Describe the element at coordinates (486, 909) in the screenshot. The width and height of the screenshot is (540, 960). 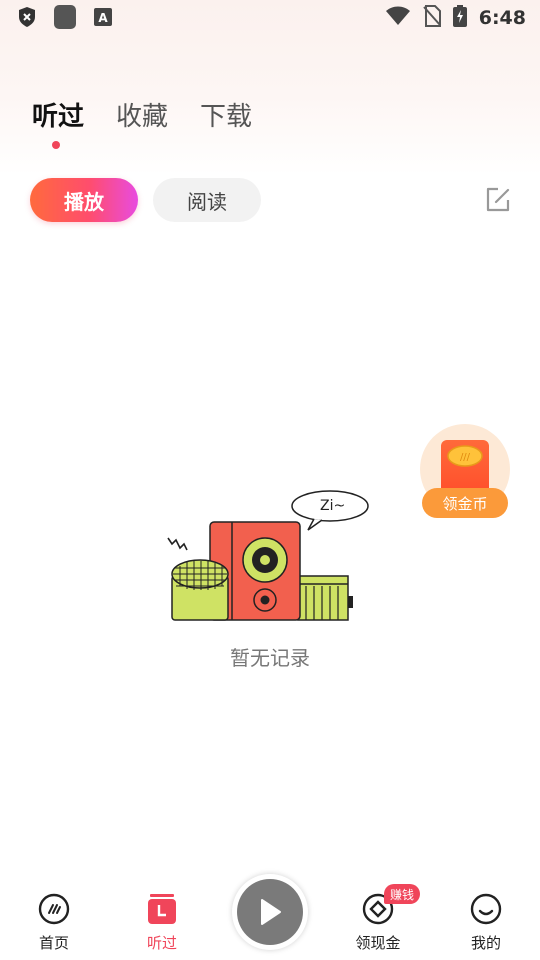
I see `profile-icon` at that location.